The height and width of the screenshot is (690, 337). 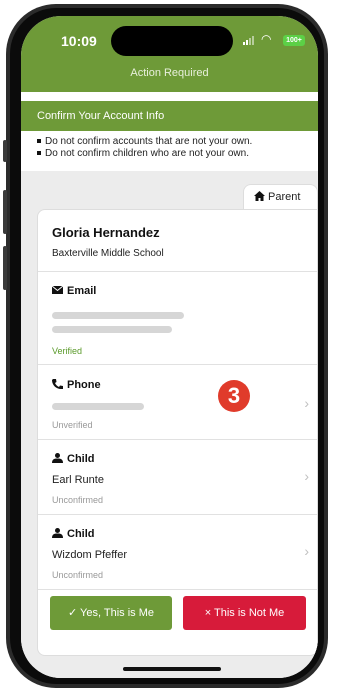 I want to click on nav-bar: Action Required, so click(x=169, y=77).